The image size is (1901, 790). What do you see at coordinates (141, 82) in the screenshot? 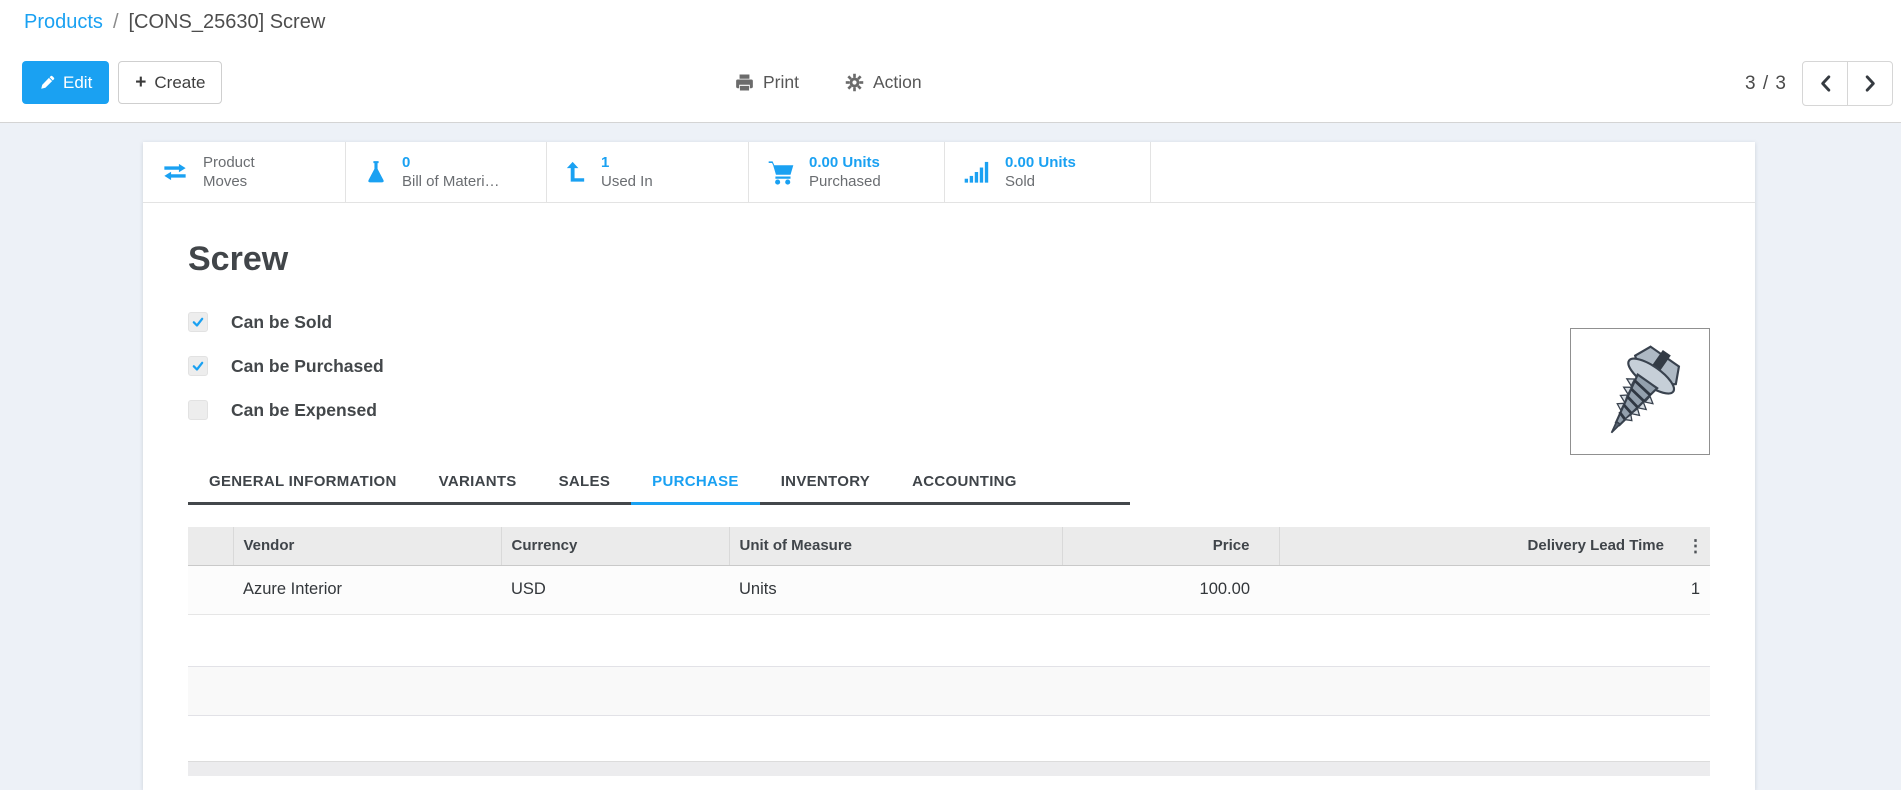
I see `plus-icon: +` at bounding box center [141, 82].